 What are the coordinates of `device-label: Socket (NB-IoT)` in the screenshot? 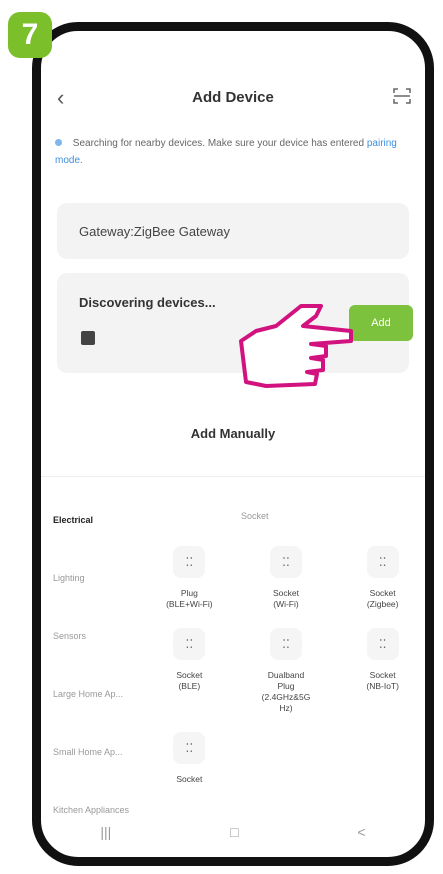 It's located at (382, 680).